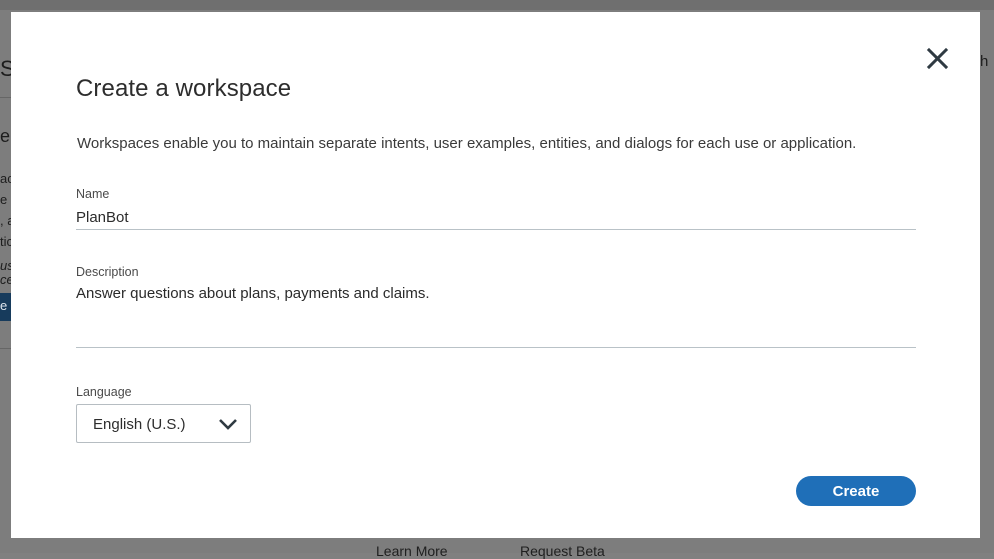 This screenshot has height=559, width=994. Describe the element at coordinates (856, 491) in the screenshot. I see `create-button: Create` at that location.